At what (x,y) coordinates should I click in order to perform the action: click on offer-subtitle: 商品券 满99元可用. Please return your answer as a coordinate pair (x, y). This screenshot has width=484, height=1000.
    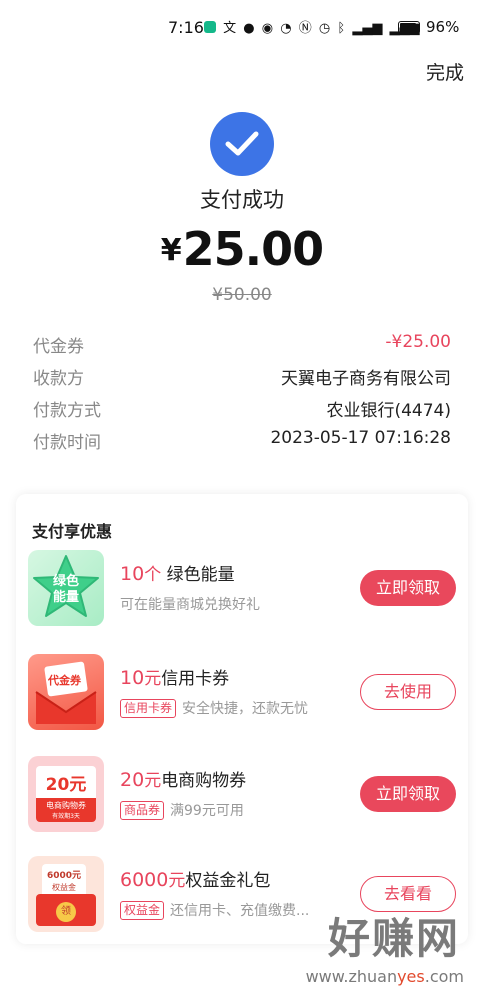
    Looking at the image, I should click on (182, 810).